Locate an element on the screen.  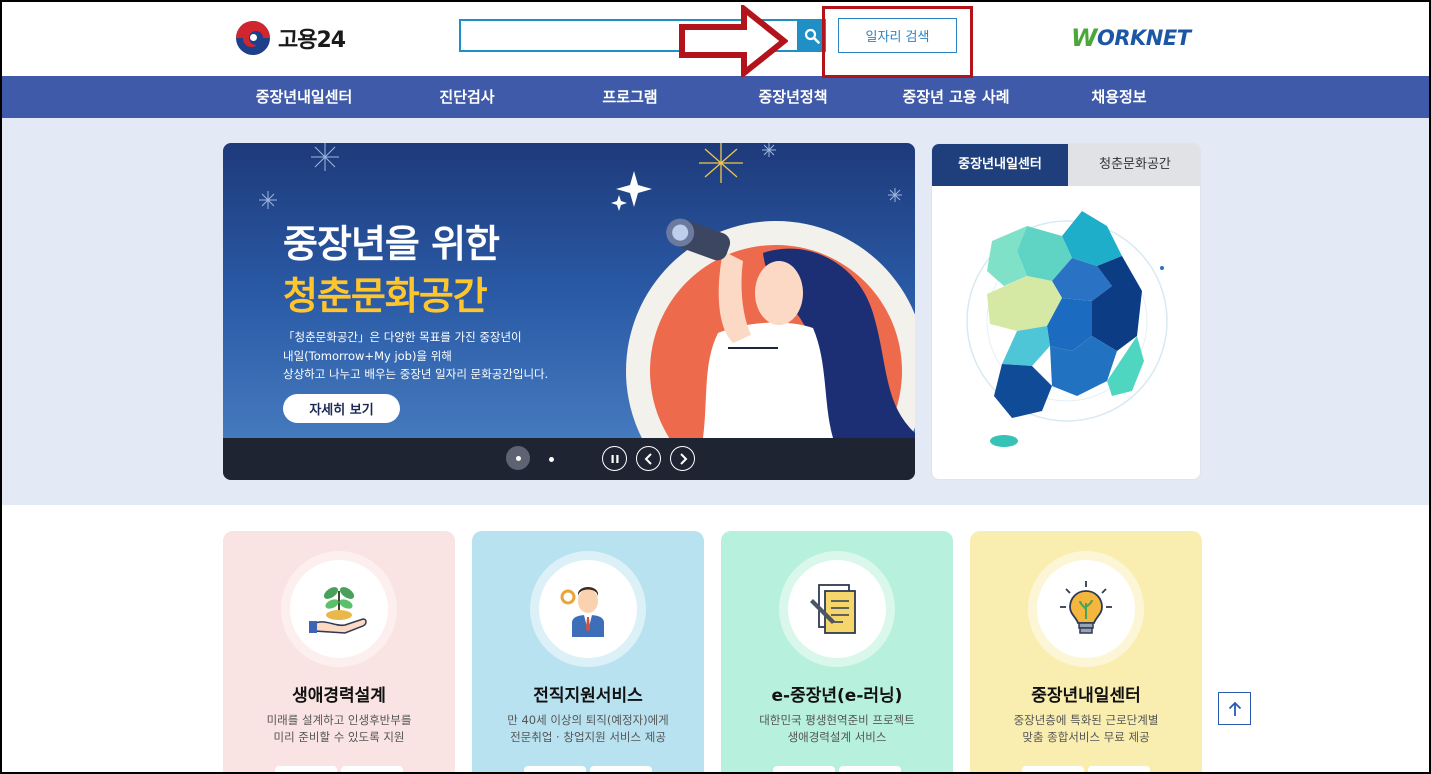
card-career-design: 생애경력설계 미래를 설계하고 인생후반부를 미리 준비할 수 있도록 지원 is located at coordinates (339, 652).